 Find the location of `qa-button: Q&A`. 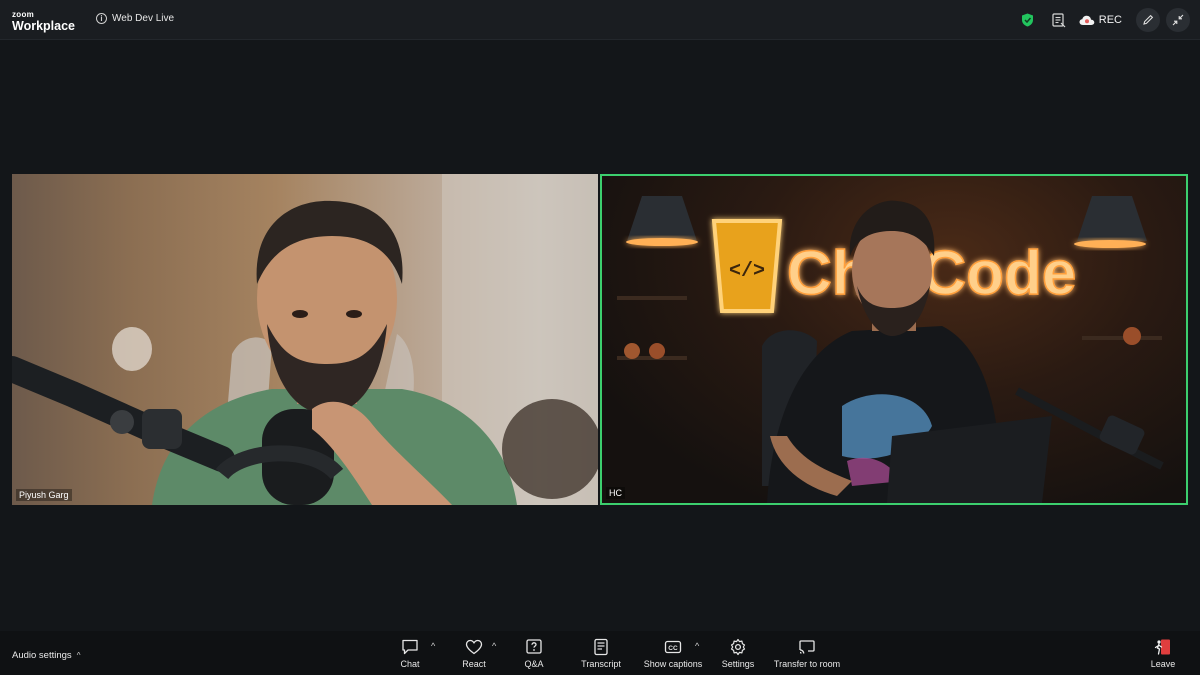

qa-button: Q&A is located at coordinates (534, 655).